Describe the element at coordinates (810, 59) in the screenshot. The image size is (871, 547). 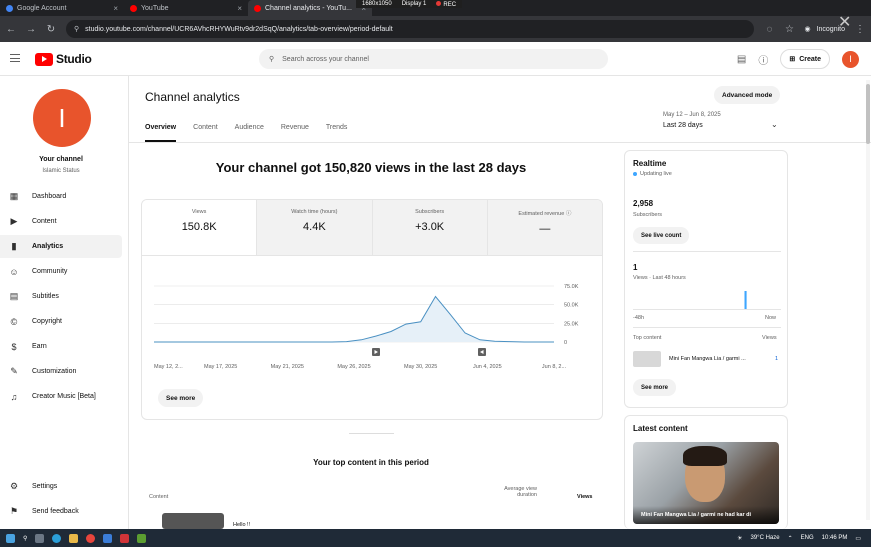
I see `create-label: Create` at that location.